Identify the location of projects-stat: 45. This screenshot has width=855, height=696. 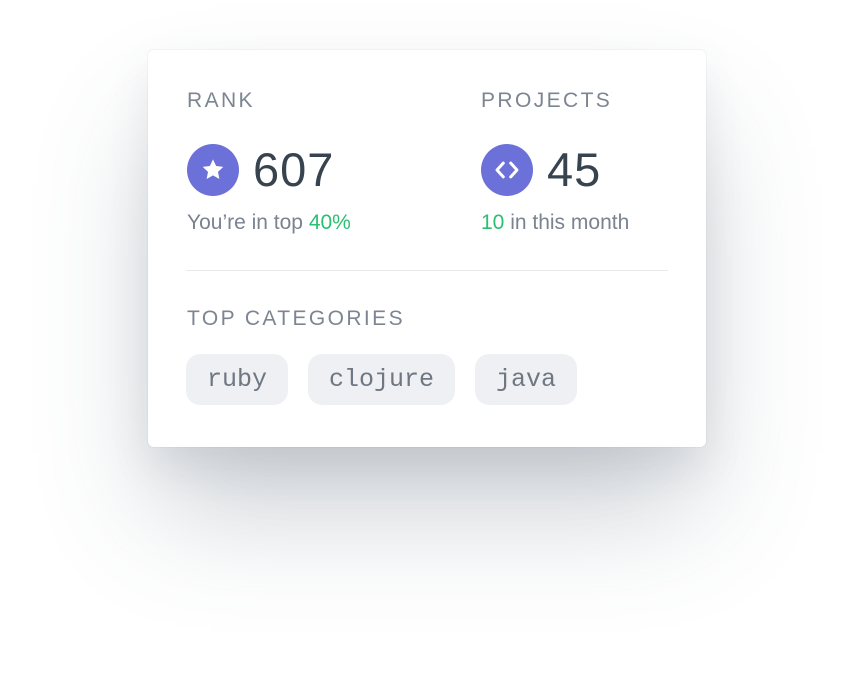
(541, 170).